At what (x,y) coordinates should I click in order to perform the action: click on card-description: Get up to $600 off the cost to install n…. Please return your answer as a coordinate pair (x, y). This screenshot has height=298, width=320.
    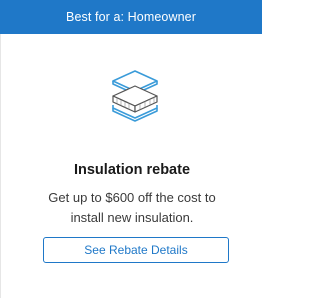
    Looking at the image, I should click on (132, 207).